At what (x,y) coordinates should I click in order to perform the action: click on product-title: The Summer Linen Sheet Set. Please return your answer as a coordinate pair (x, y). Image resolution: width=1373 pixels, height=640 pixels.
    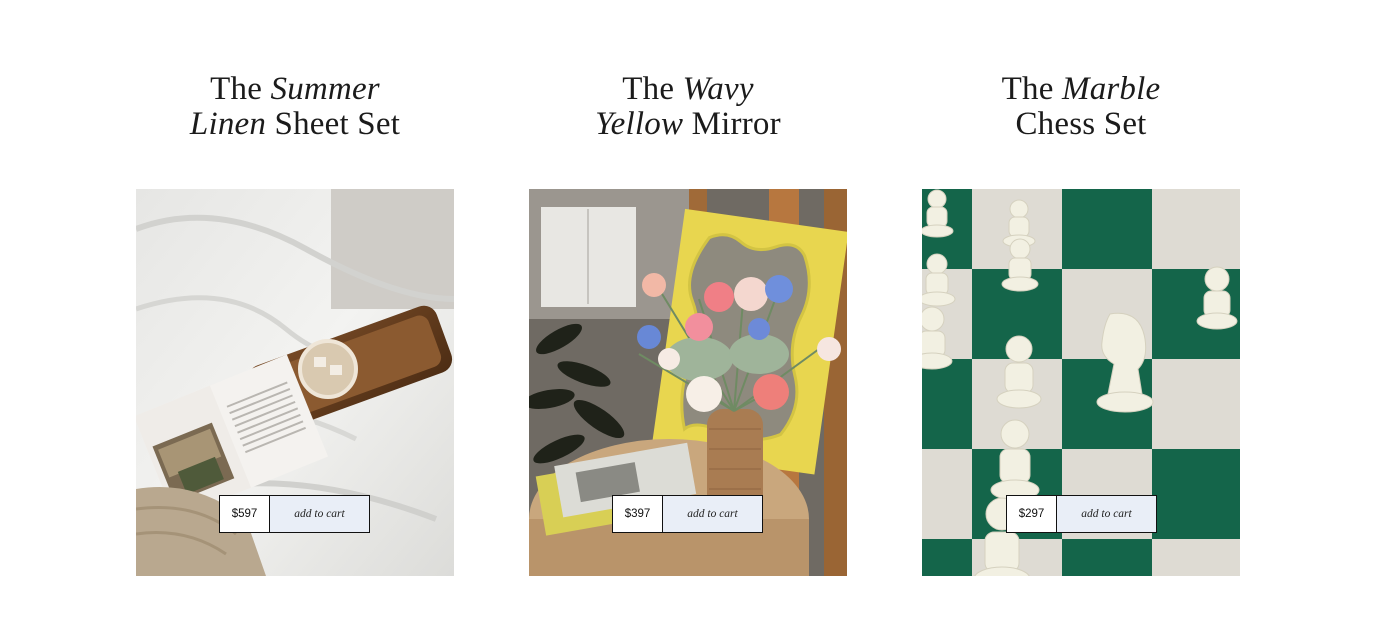
    Looking at the image, I should click on (295, 107).